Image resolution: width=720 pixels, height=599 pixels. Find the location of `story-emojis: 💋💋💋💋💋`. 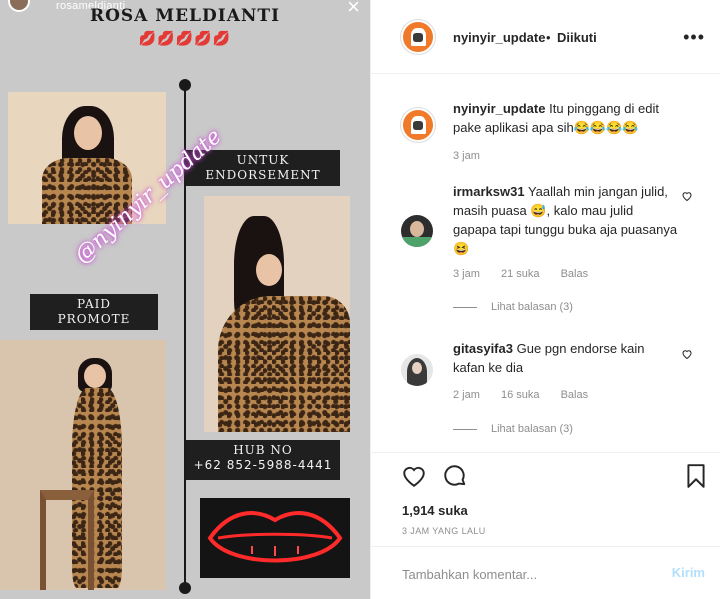

story-emojis: 💋💋💋💋💋 is located at coordinates (185, 38).